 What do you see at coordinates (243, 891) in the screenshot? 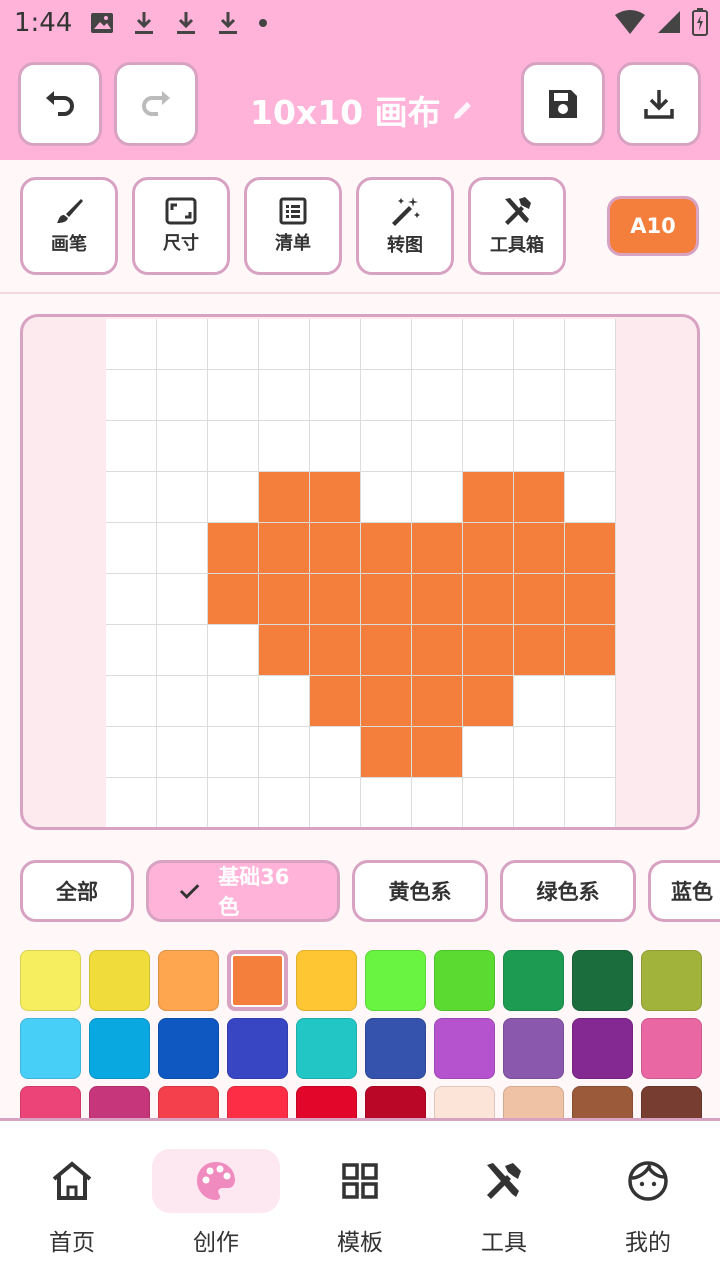
I see `palette-tab-basic36: 基础36色` at bounding box center [243, 891].